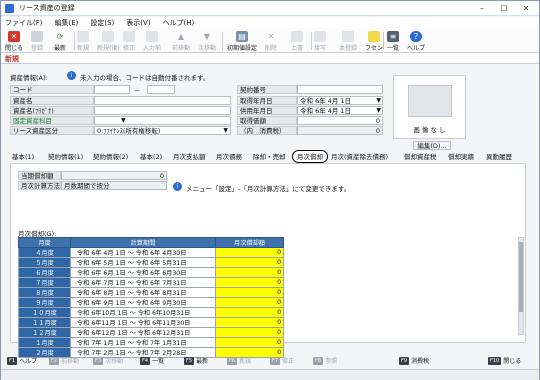 Image resolution: width=540 pixels, height=380 pixels. Describe the element at coordinates (44, 242) in the screenshot. I see `col-month: 月度` at that location.